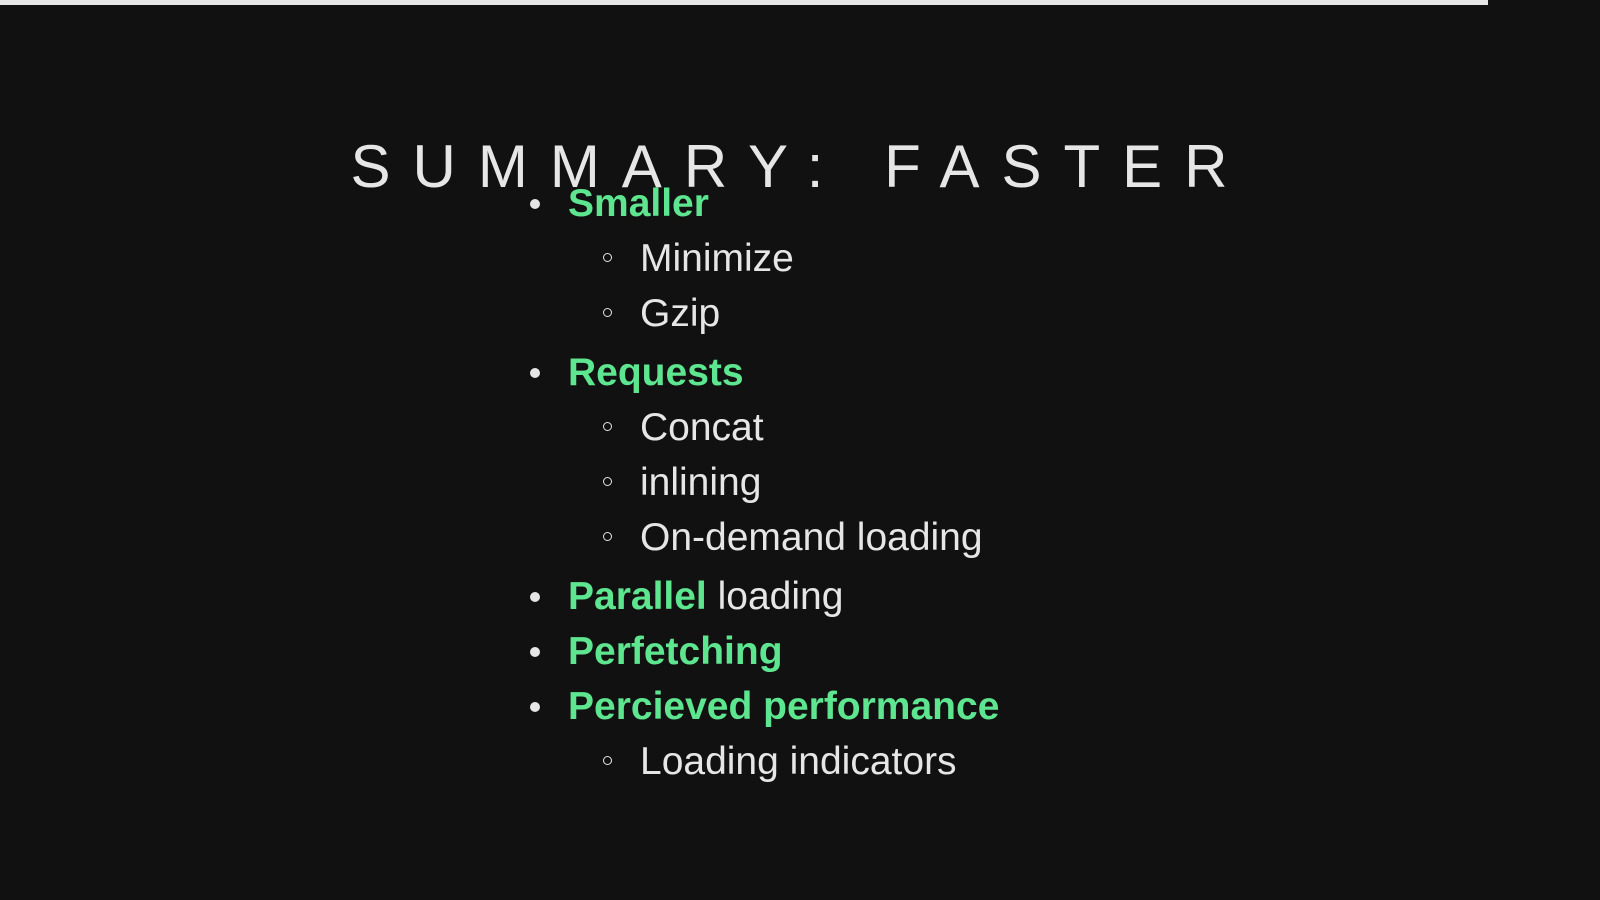 The height and width of the screenshot is (900, 1600). I want to click on bullet-item-perfetching: Perfetching, so click(764, 651).